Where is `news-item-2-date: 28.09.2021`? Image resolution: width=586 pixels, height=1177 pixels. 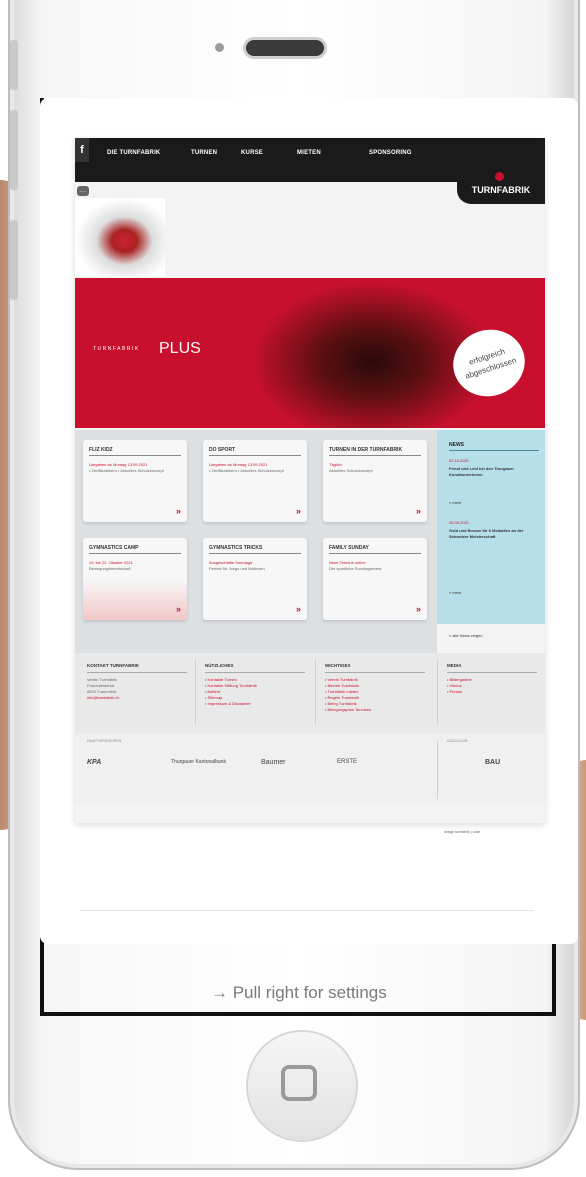
news-item-2-date: 28.09.2021 is located at coordinates (459, 522).